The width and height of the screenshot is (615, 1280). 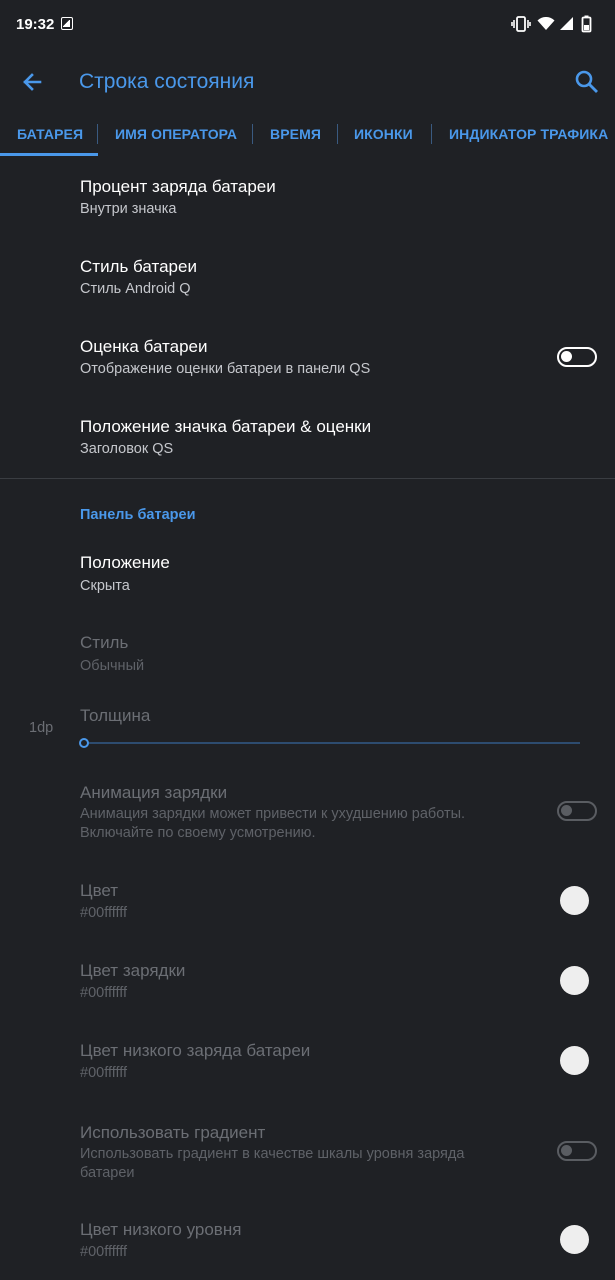 I want to click on setting-bar-color: Цвет #00ffffff, so click(x=307, y=902).